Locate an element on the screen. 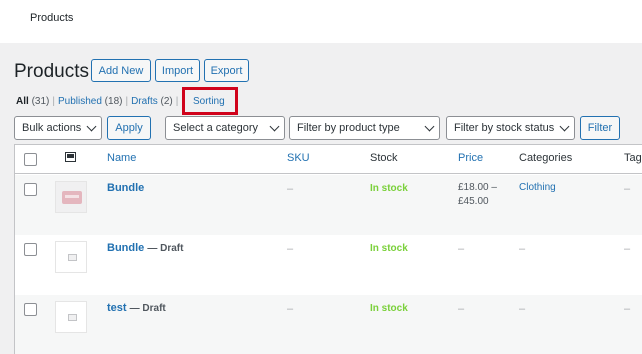 The width and height of the screenshot is (642, 354). product-type-select: Filter by product type is located at coordinates (364, 128).